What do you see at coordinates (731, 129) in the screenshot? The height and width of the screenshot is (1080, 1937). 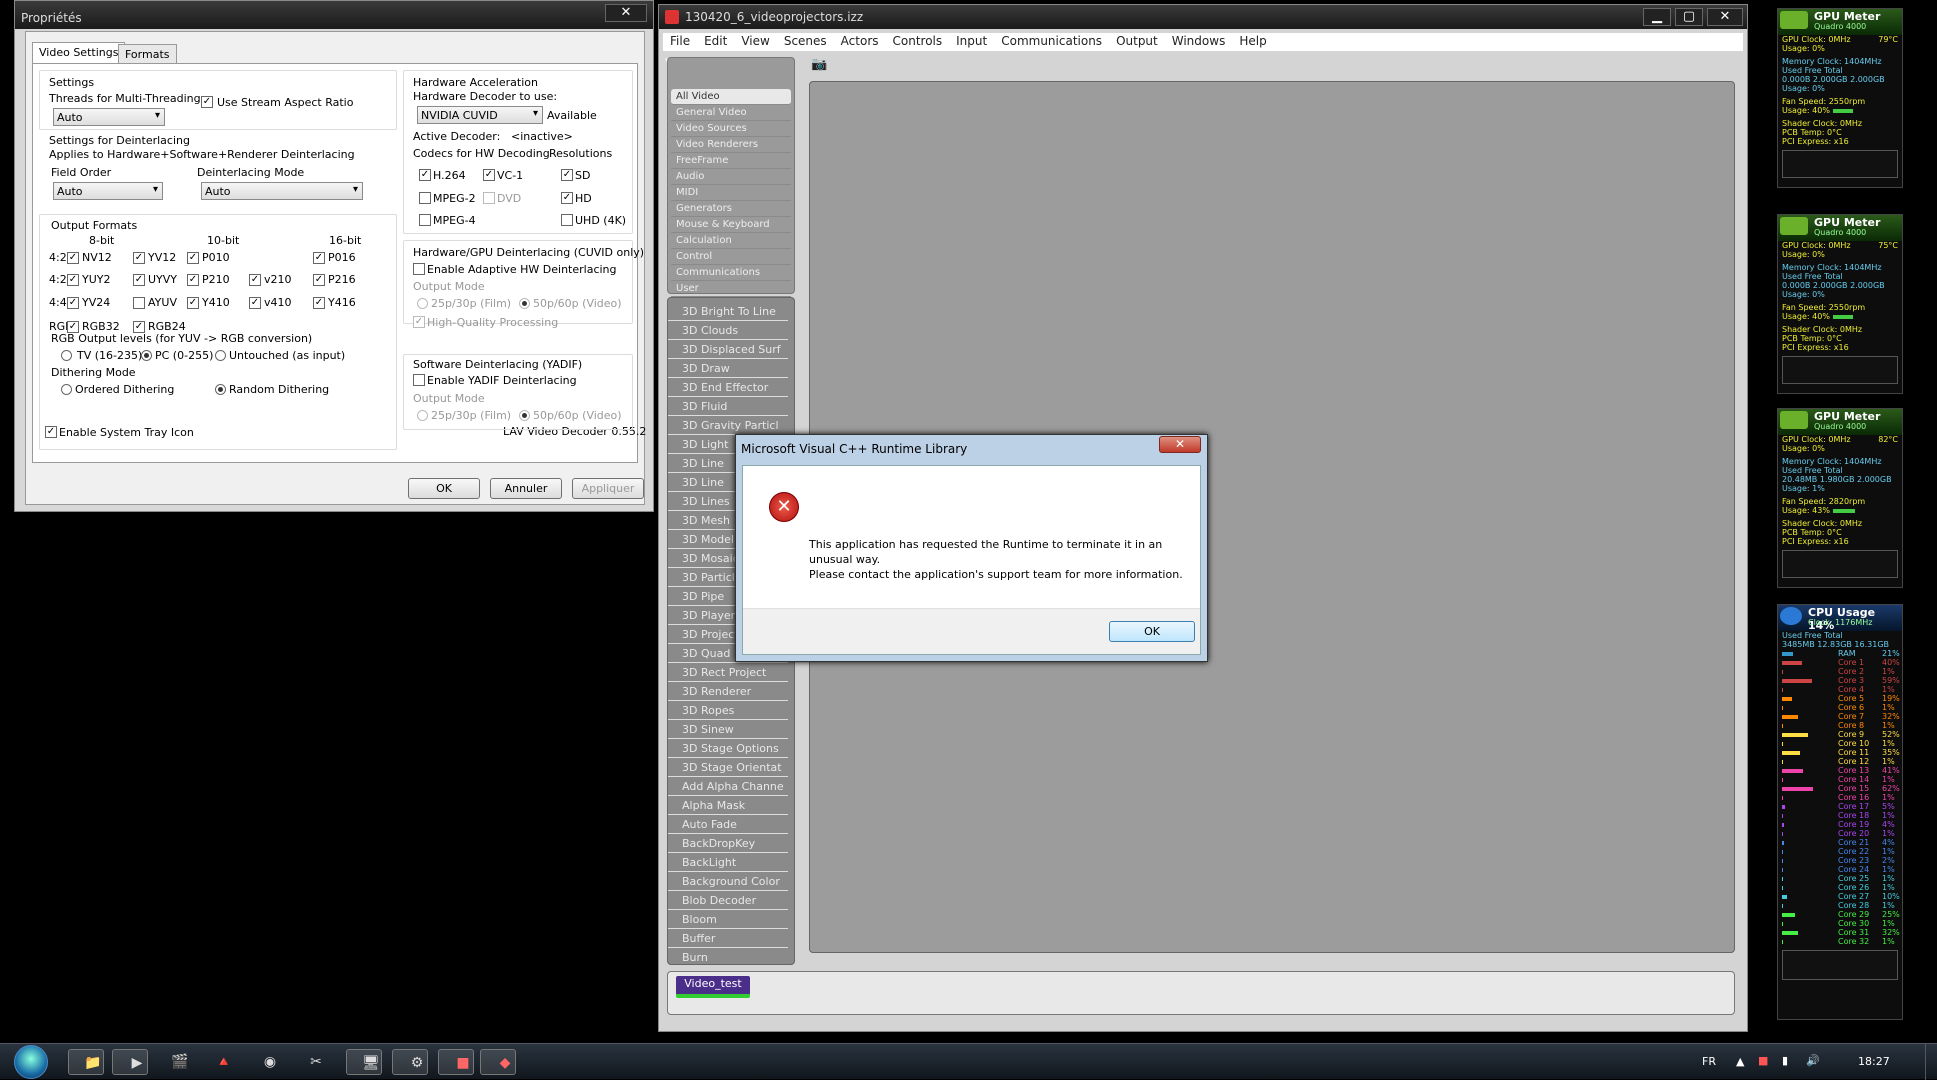 I see `category-item: Video Sources` at bounding box center [731, 129].